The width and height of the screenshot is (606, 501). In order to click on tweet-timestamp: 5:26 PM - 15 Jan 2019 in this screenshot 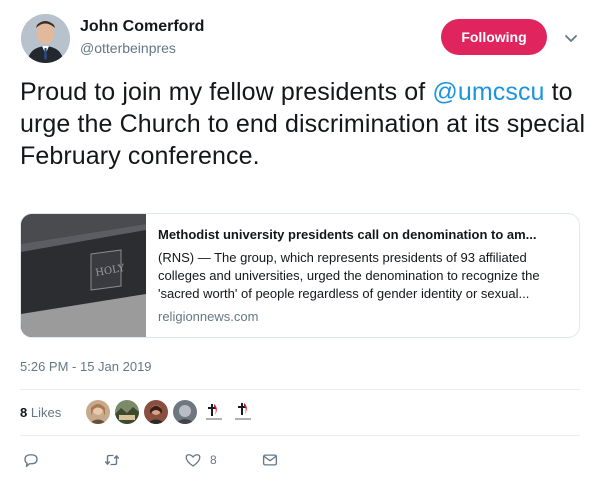, I will do `click(86, 366)`.